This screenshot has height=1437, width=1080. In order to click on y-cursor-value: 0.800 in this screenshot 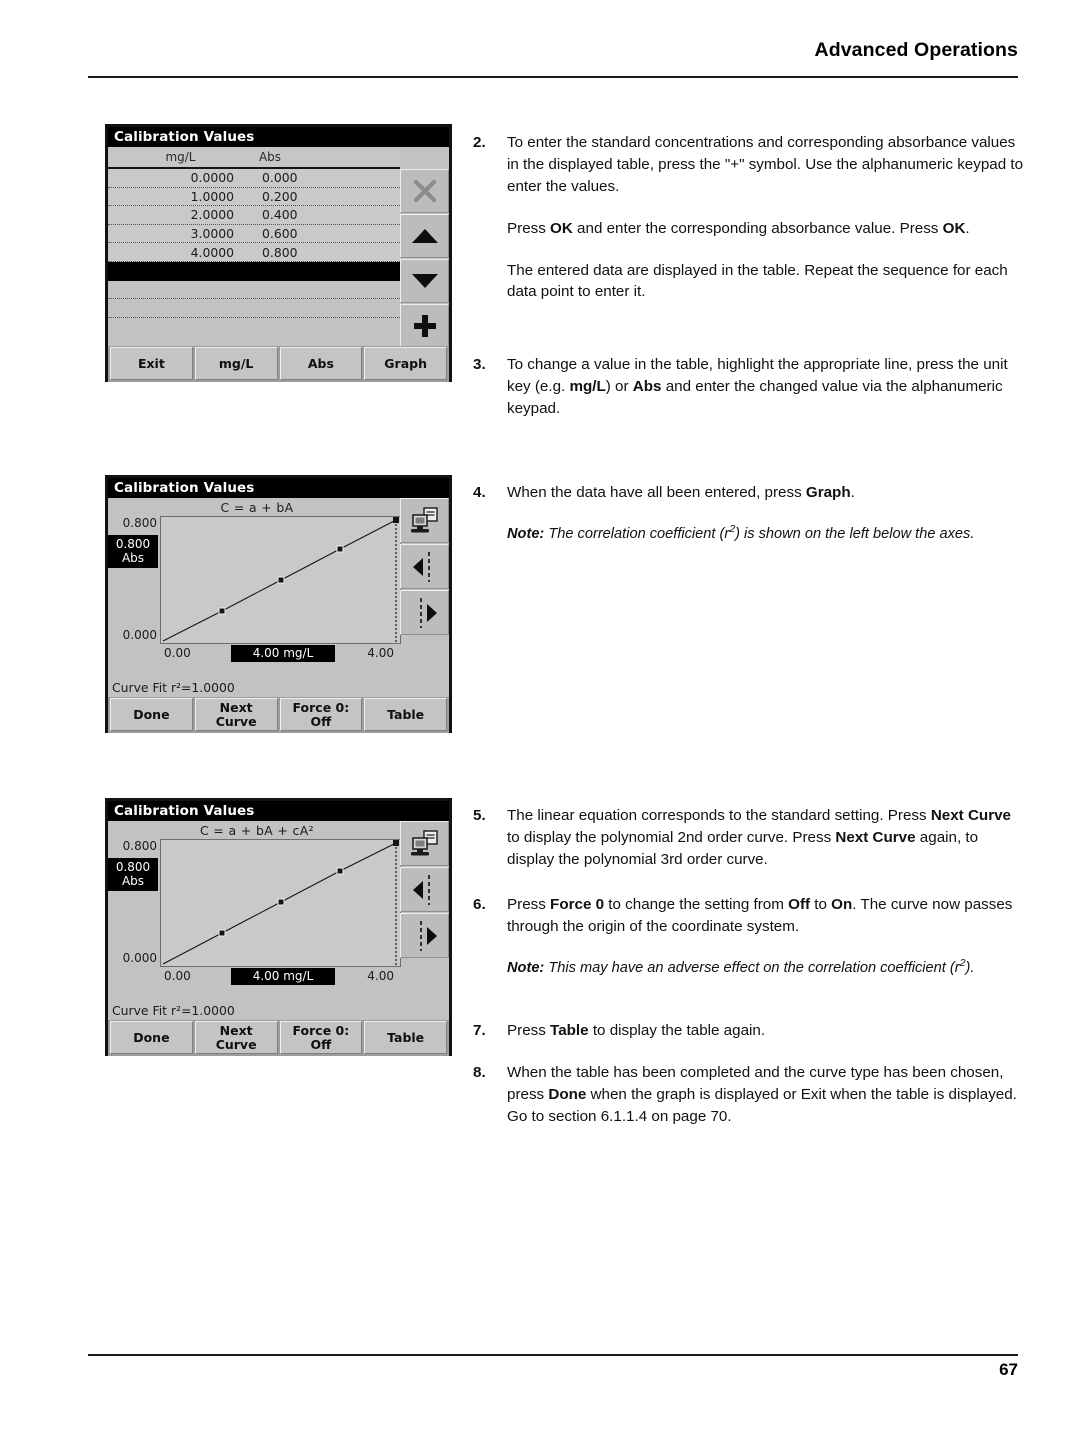, I will do `click(133, 867)`.